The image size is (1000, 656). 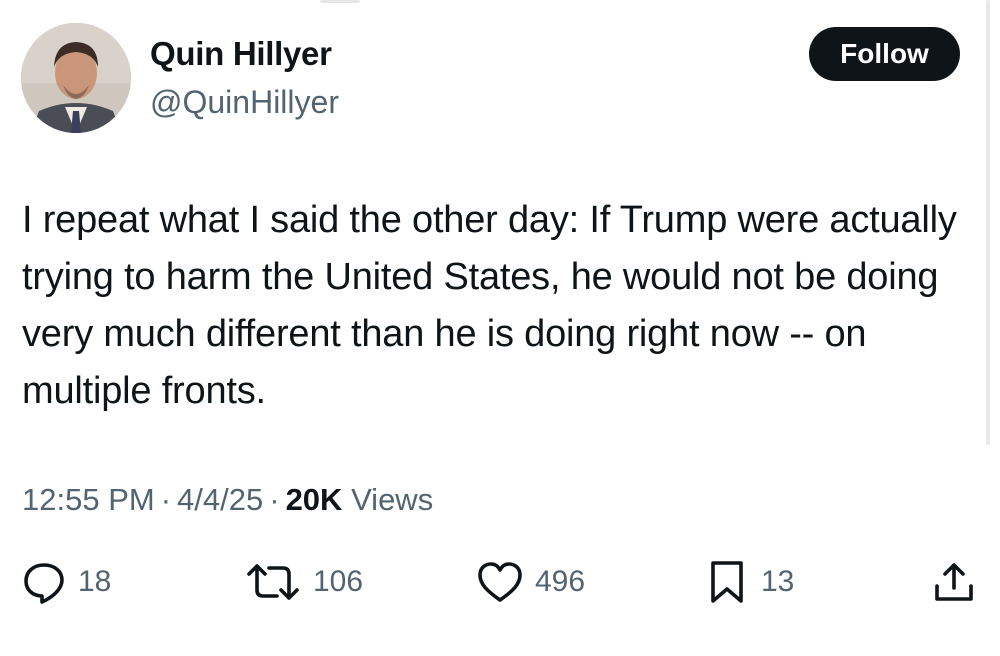 What do you see at coordinates (220, 499) in the screenshot?
I see `tweet-date: 4/4/25` at bounding box center [220, 499].